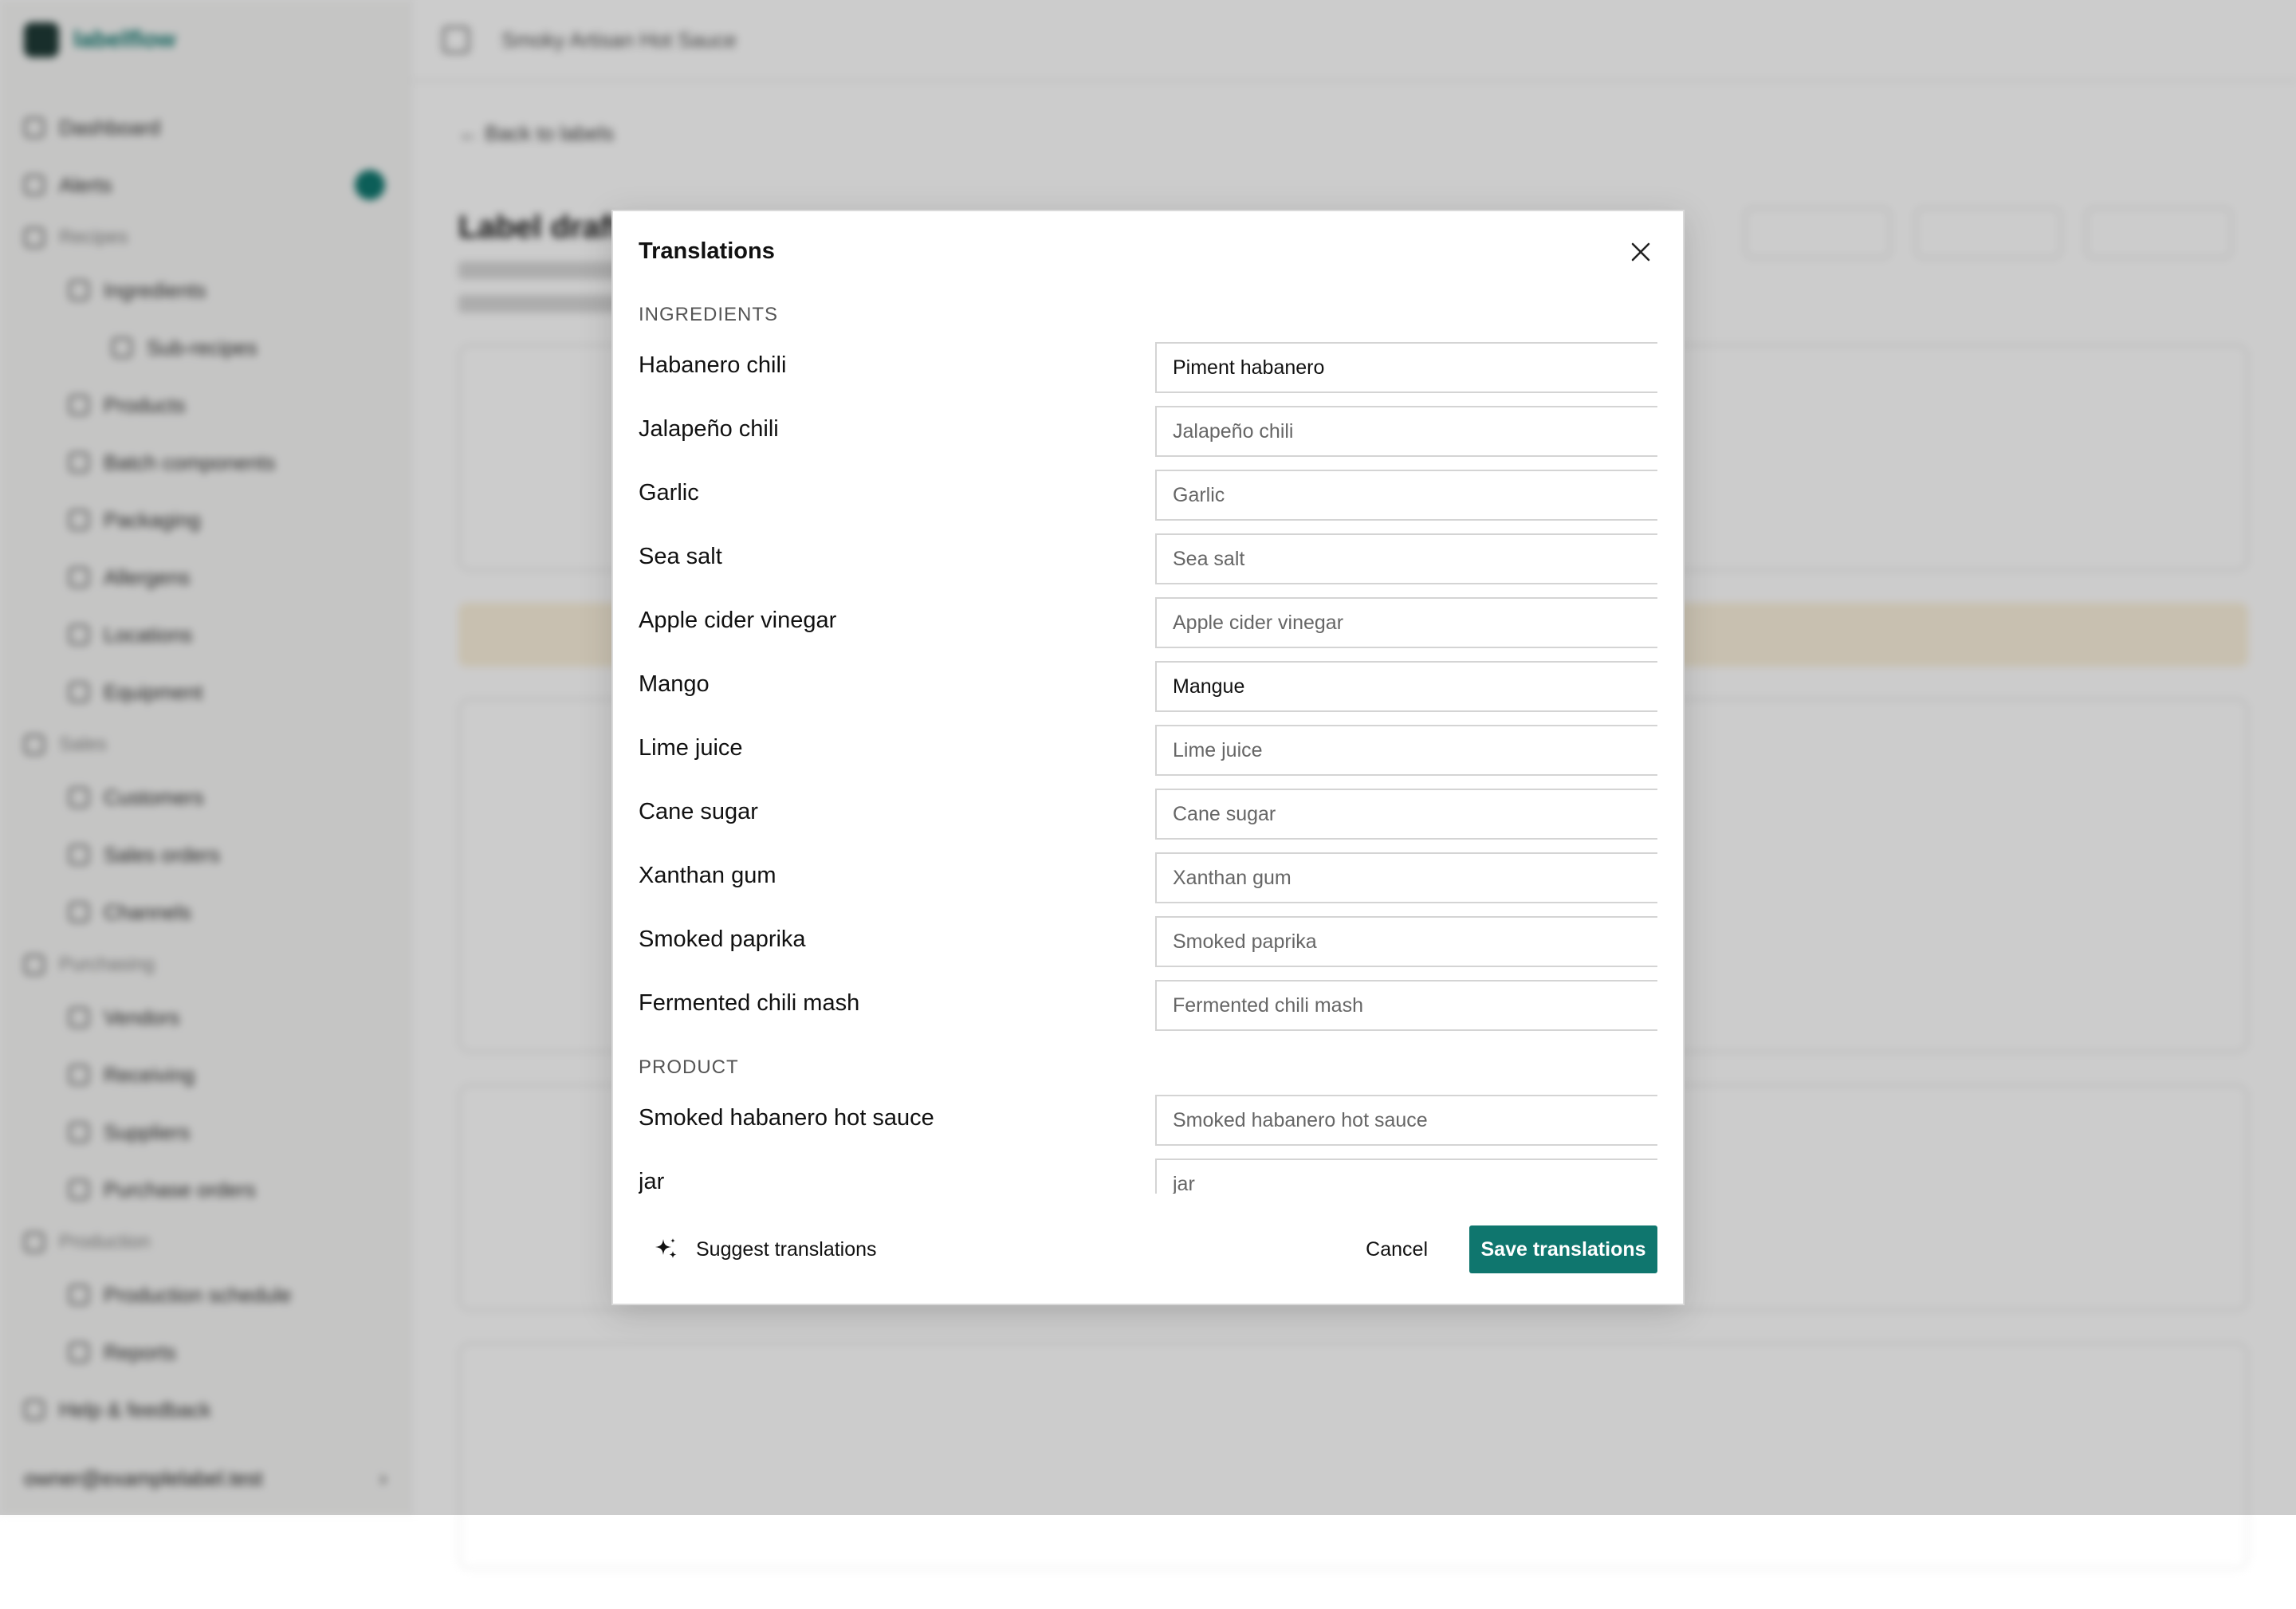 The image size is (2296, 1609). Describe the element at coordinates (786, 1118) in the screenshot. I see `source-term: Smoked habanero hot sauce` at that location.